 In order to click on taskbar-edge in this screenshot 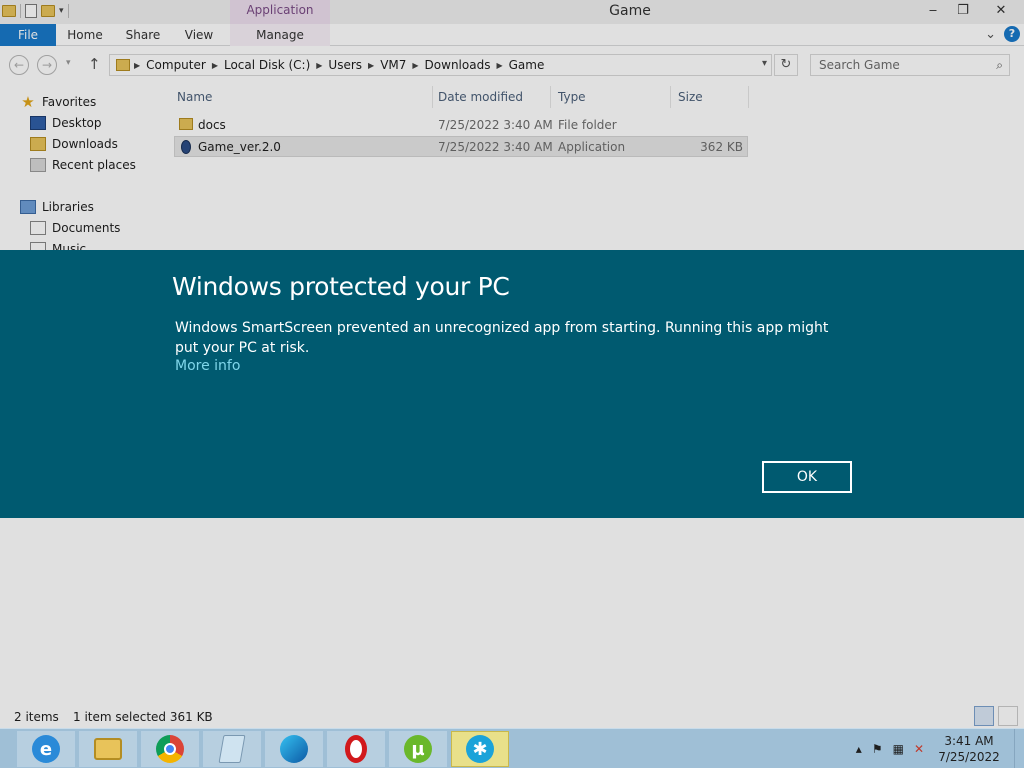, I will do `click(294, 749)`.